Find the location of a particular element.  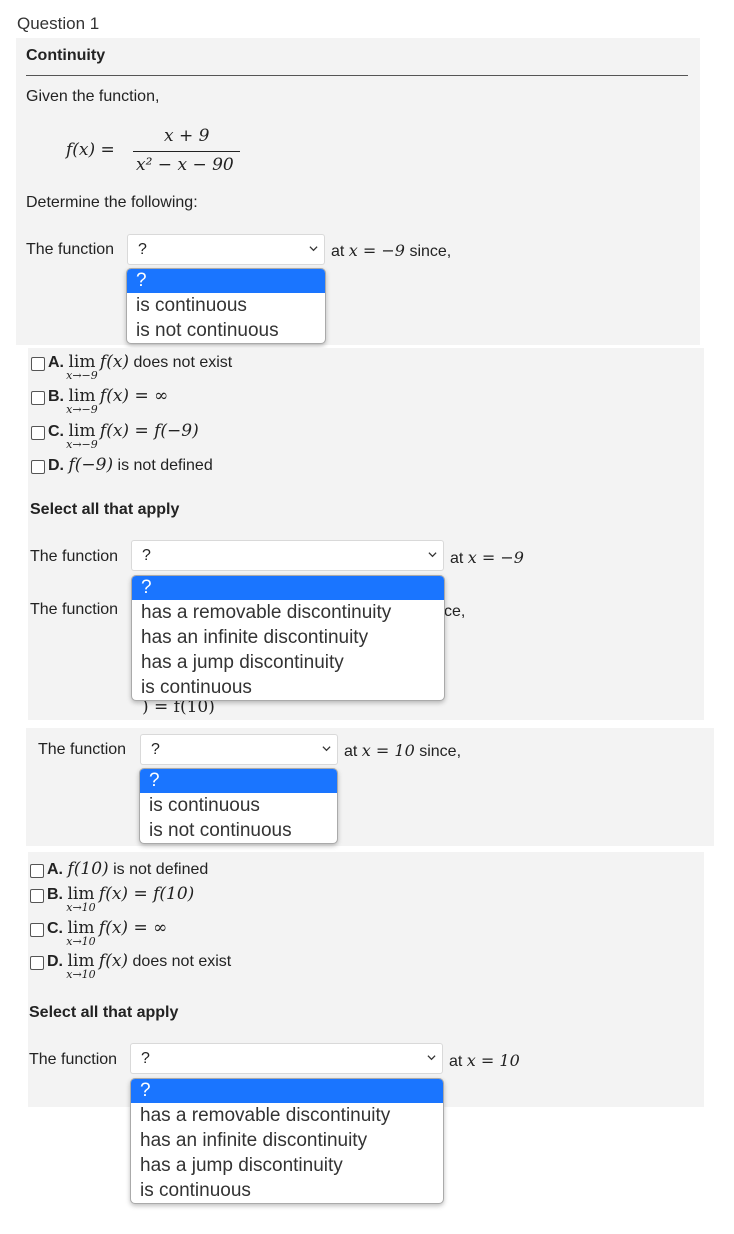

determine-text: Determine the following: is located at coordinates (112, 202).